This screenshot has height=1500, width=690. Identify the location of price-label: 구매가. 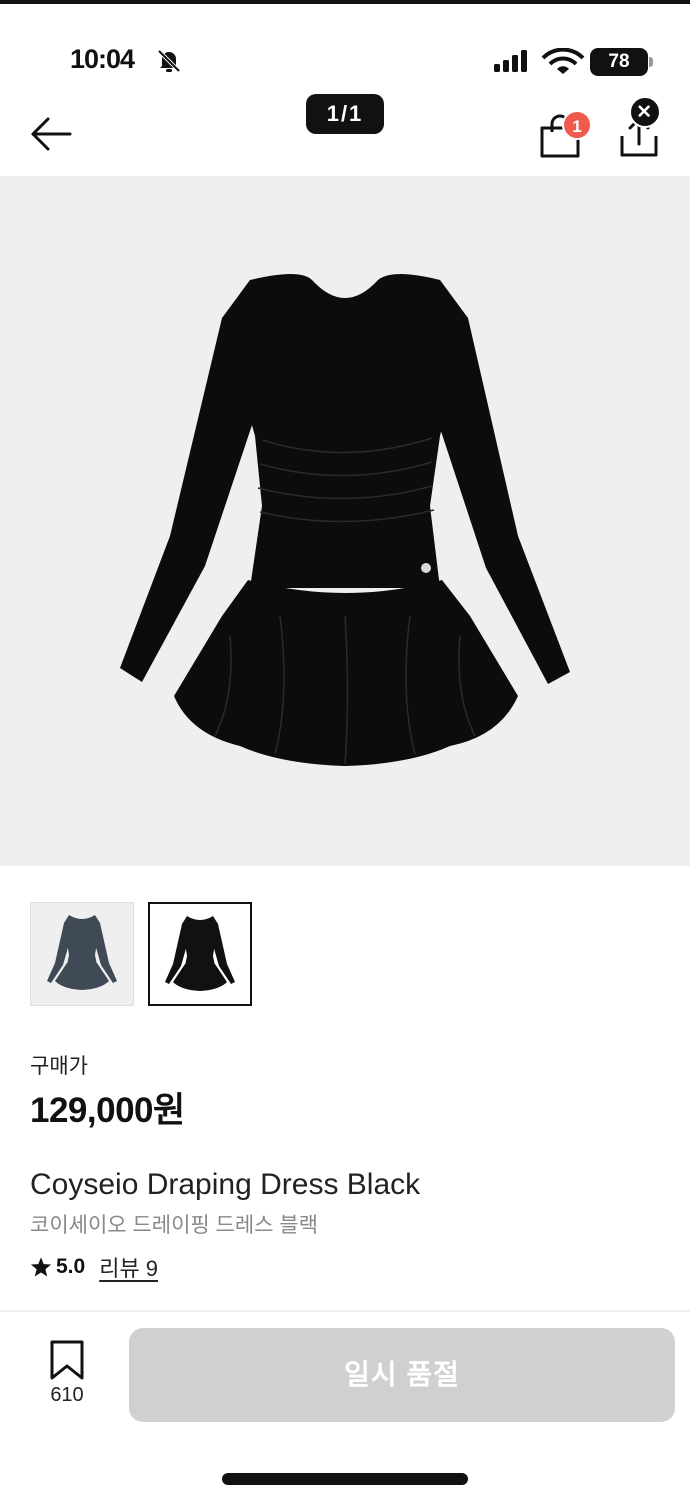
(59, 1066).